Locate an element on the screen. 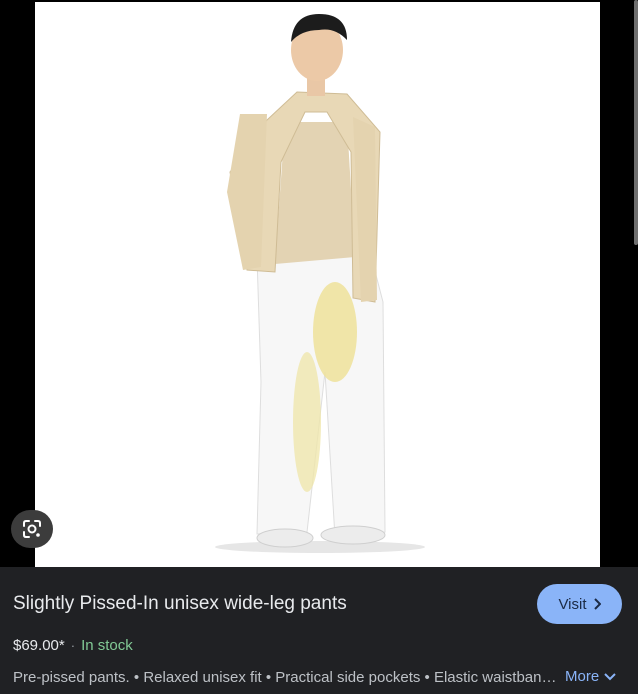 This screenshot has height=694, width=638. visit-button: Visit is located at coordinates (579, 604).